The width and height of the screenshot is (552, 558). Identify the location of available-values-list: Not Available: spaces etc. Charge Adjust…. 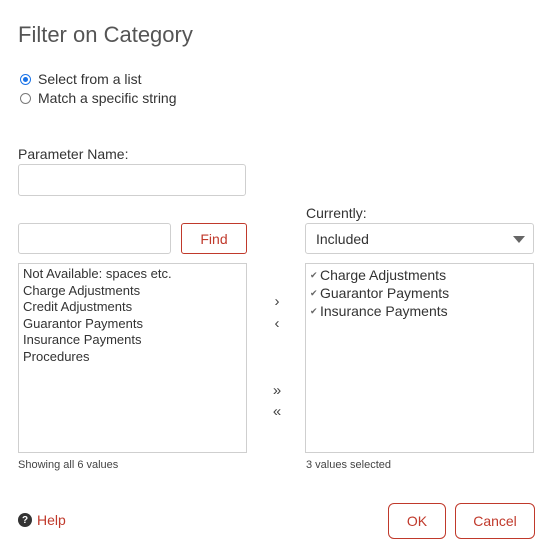
(132, 358).